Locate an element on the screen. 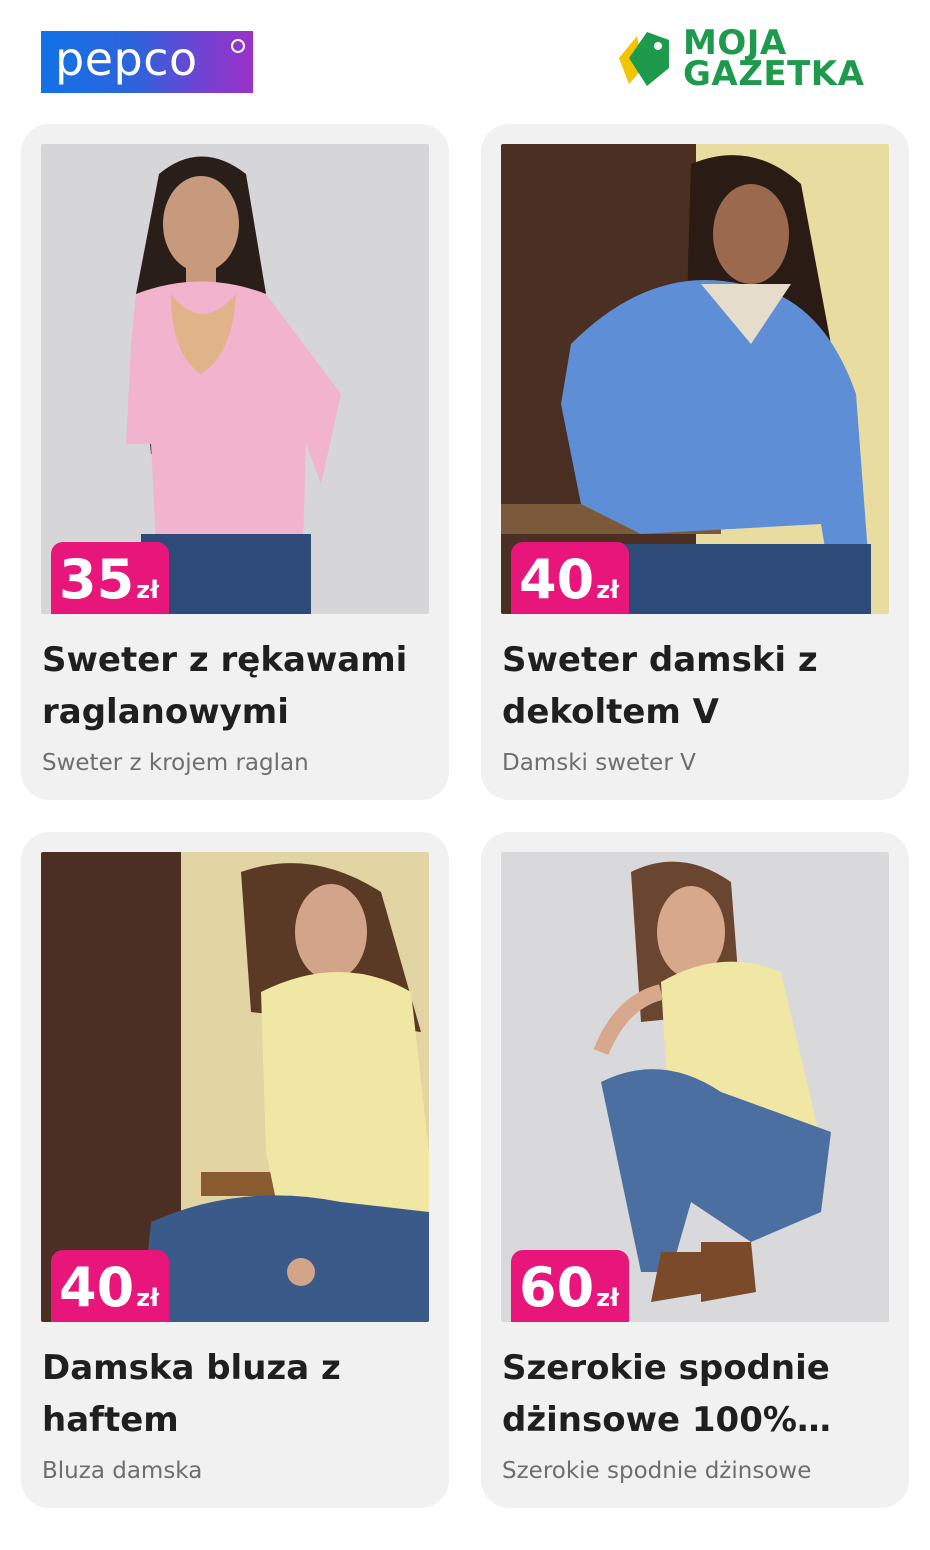 The height and width of the screenshot is (1550, 930). product-title: Damska bluza z haftem is located at coordinates (232, 1394).